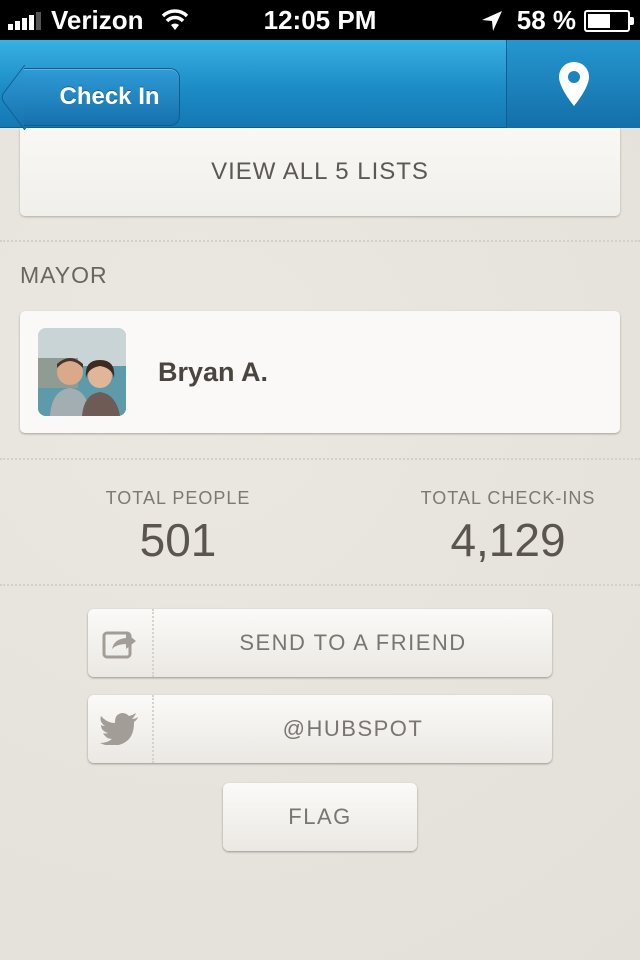 The image size is (640, 960). I want to click on check-in-back-button: Check In, so click(102, 97).